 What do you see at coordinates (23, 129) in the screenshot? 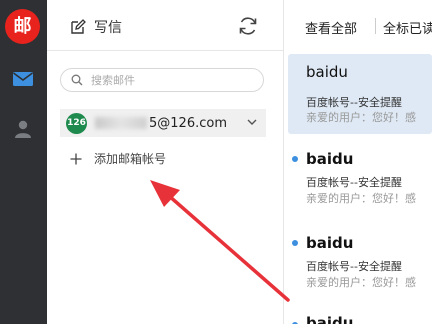
I see `contacts-icon` at bounding box center [23, 129].